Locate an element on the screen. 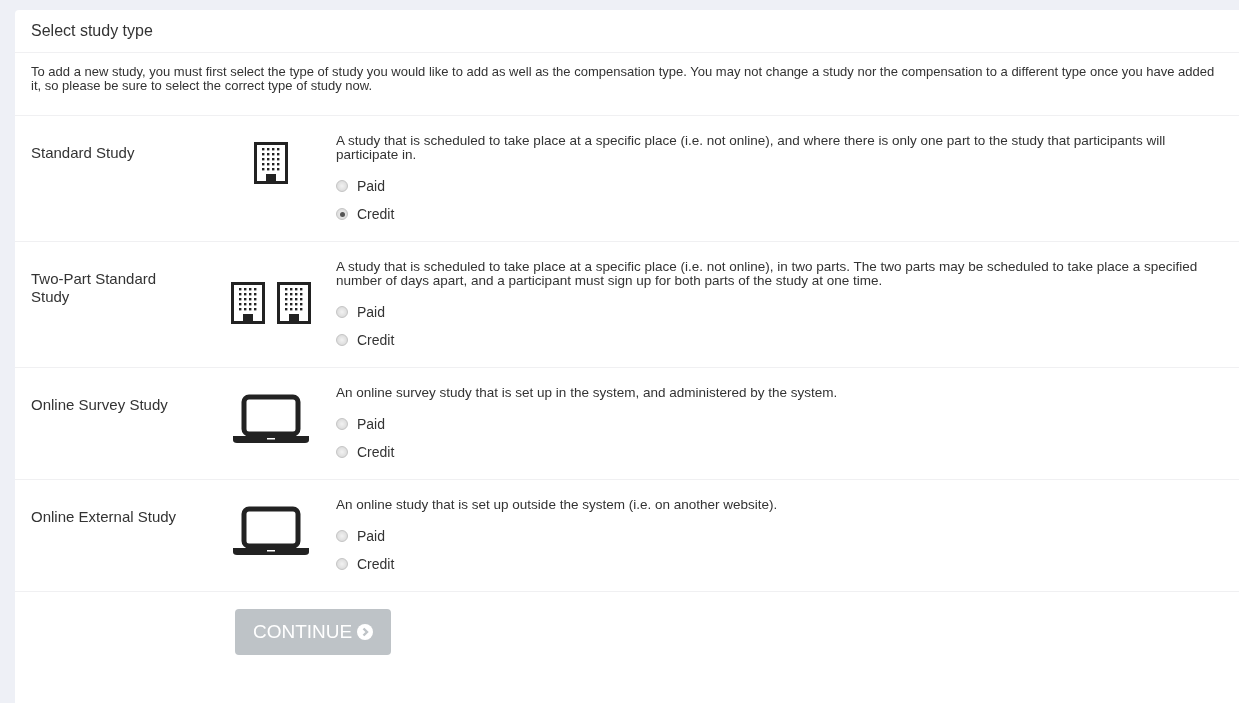  study-description: A study that is scheduled to take place at a specific place (i.e. not online), in two parts. The two parts may be scheduled to take place a specified number of days apart, and a participant must sign up for both parts of the study at one time. is located at coordinates (767, 274).